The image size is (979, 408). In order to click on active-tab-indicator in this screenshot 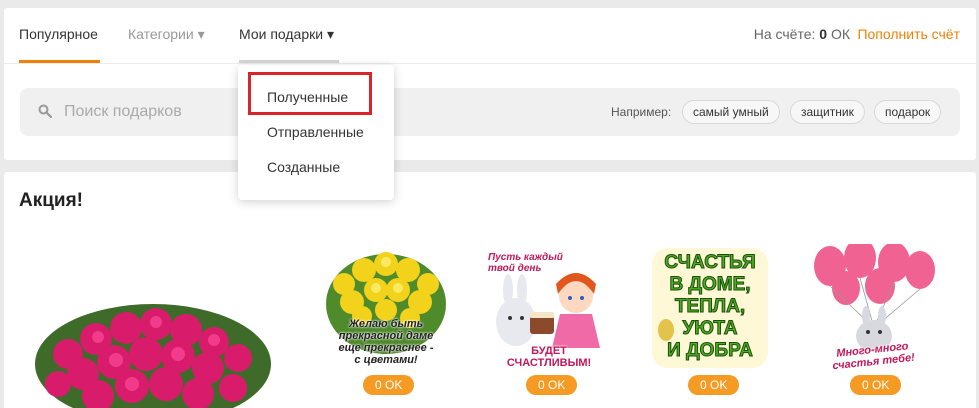, I will do `click(59, 61)`.